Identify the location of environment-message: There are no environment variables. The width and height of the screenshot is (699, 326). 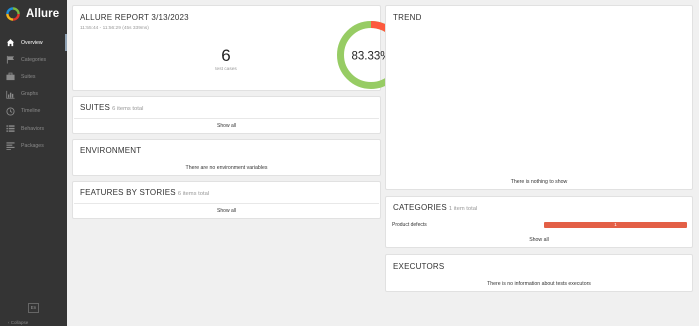
(226, 168).